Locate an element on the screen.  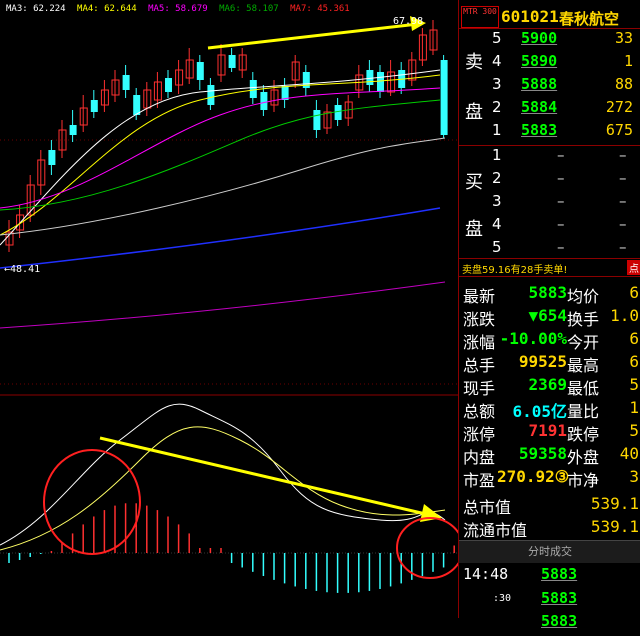
quote-v2: 40 is located at coordinates (629, 453).